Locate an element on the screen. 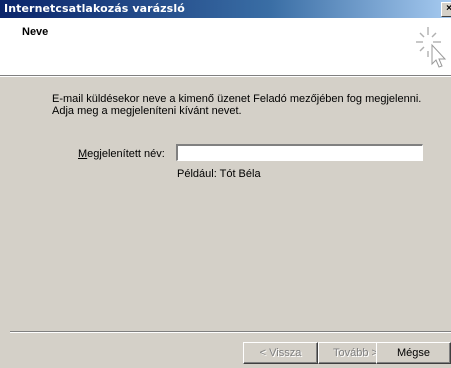 Image resolution: width=451 pixels, height=368 pixels. example-text: Például: Tót Béla is located at coordinates (219, 174).